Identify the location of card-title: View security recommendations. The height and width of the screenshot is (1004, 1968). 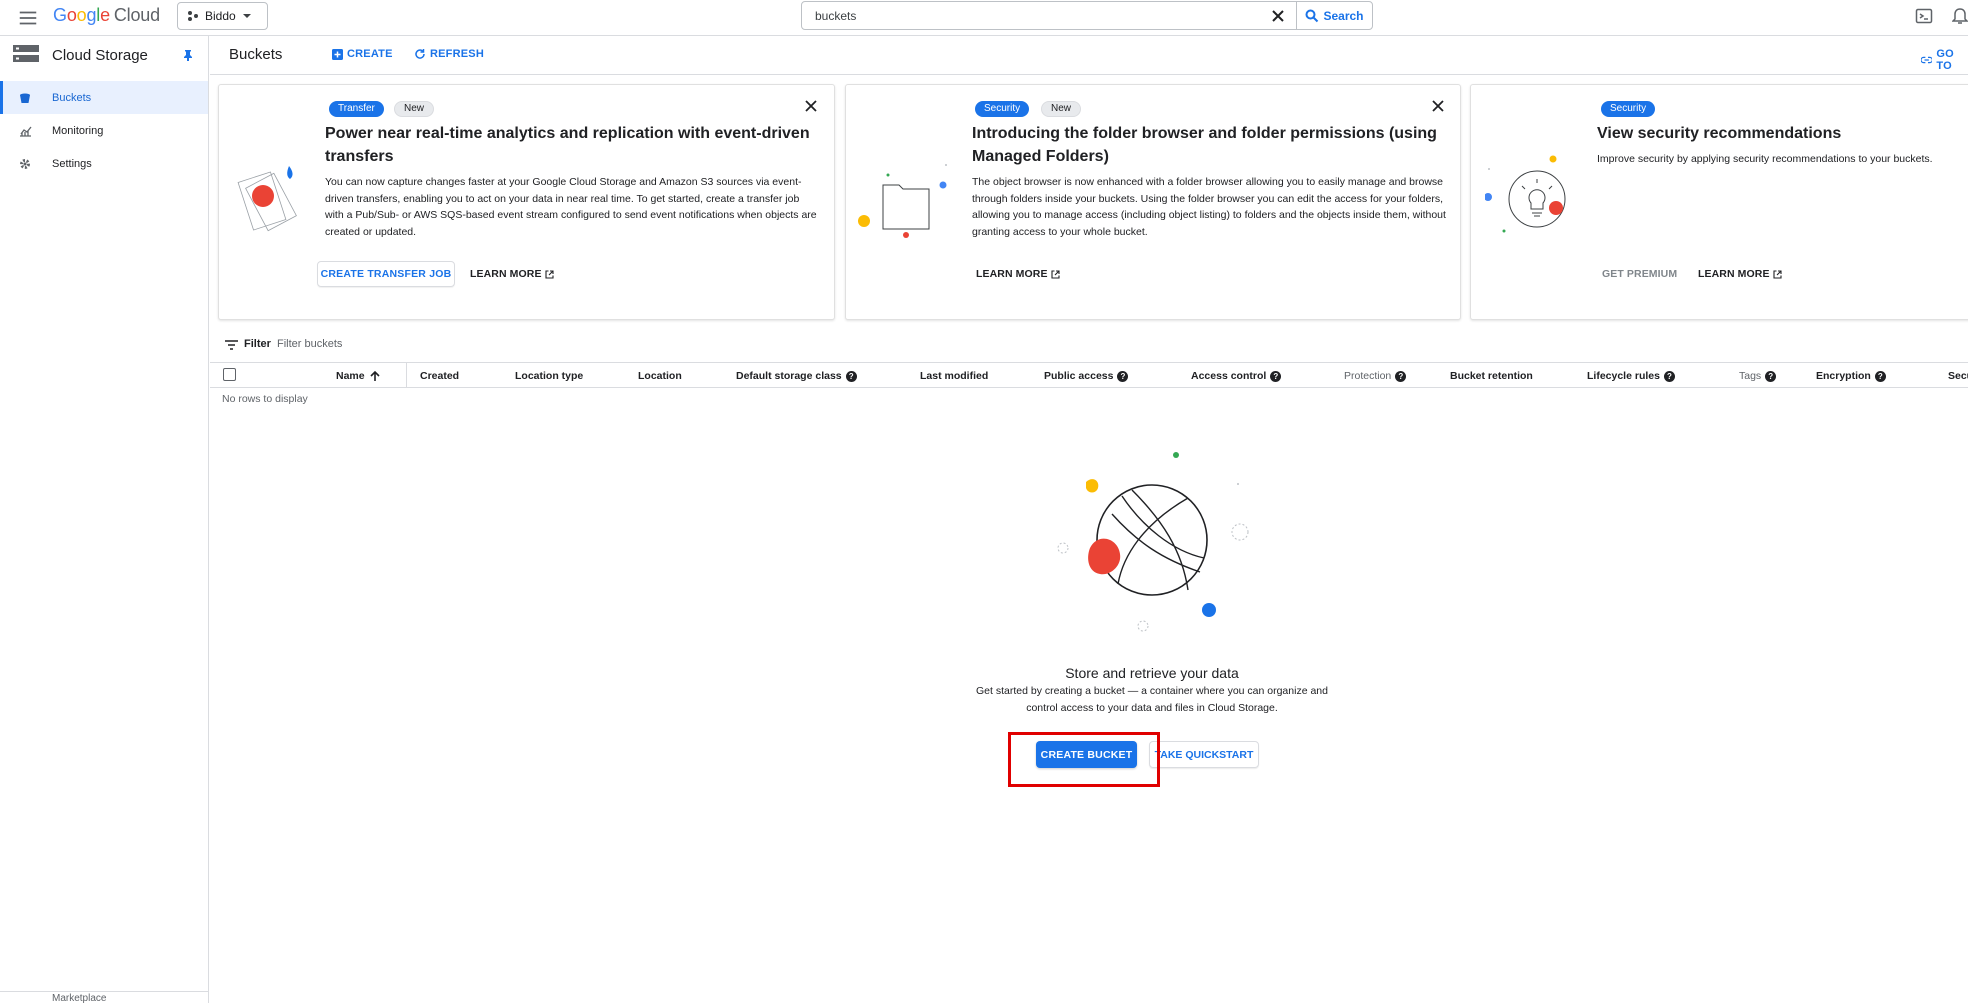
(1719, 133).